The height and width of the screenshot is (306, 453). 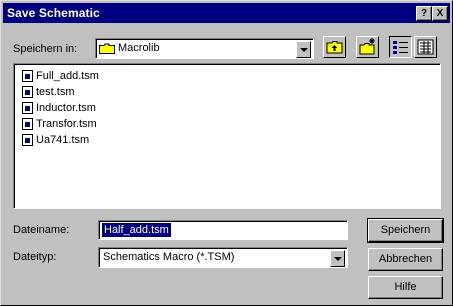 I want to click on save-in-label: Speichern in:, so click(x=45, y=49).